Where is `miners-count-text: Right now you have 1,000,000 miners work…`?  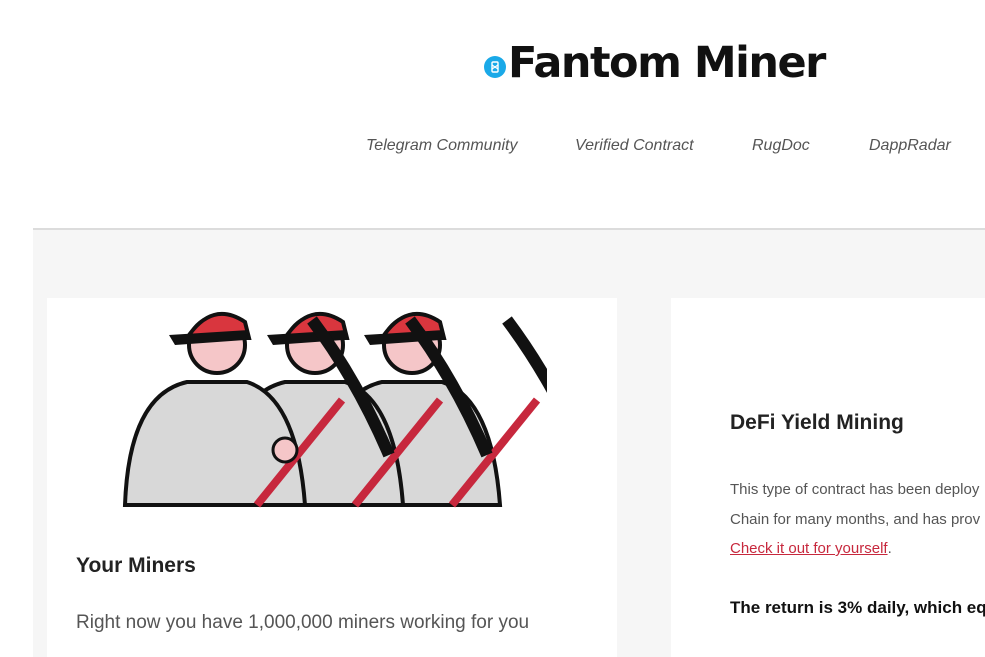 miners-count-text: Right now you have 1,000,000 miners work… is located at coordinates (303, 622).